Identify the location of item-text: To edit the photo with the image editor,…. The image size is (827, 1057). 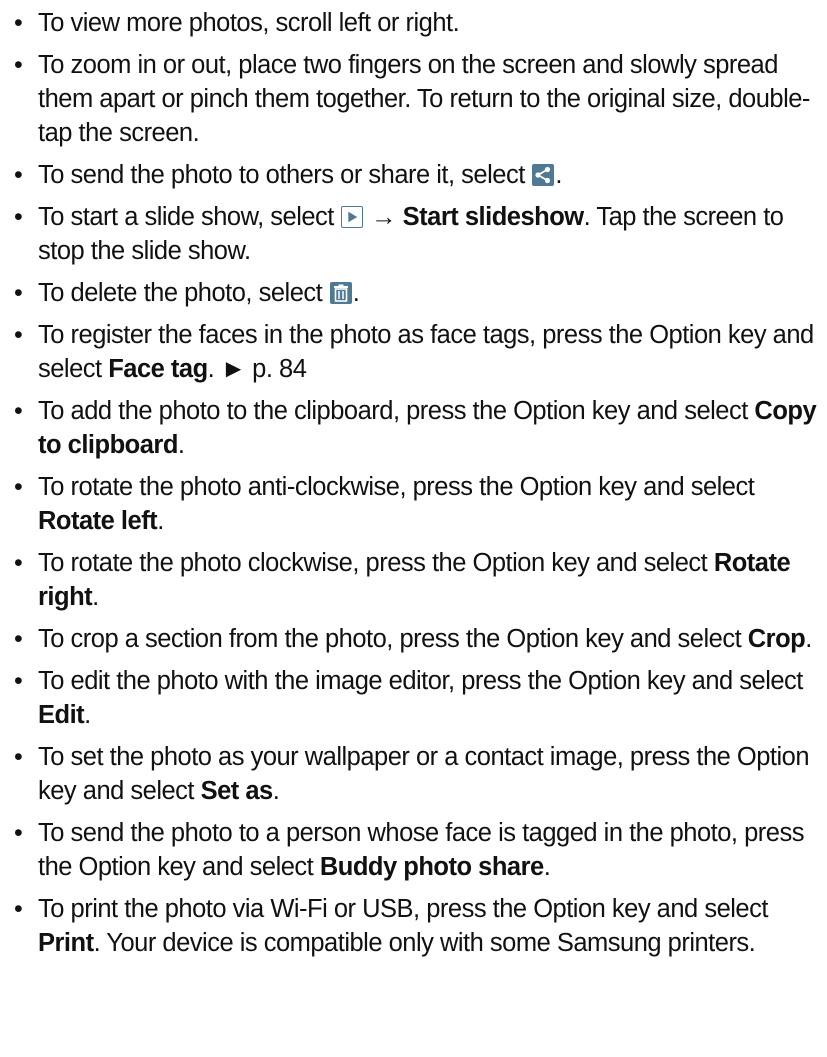
(420, 681).